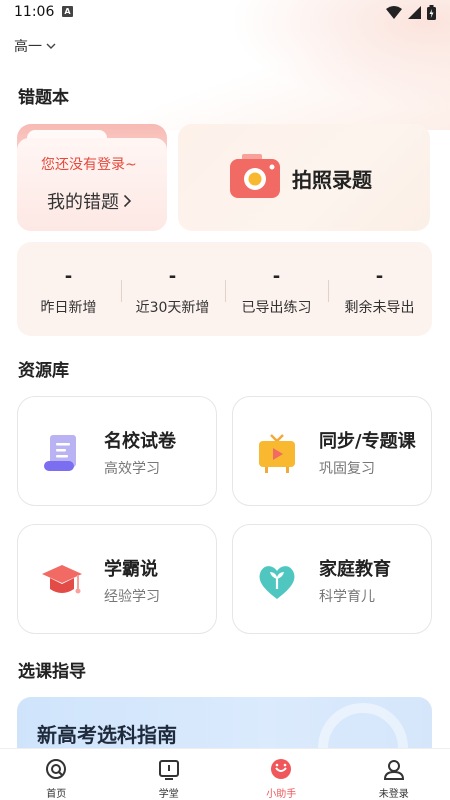 Image resolution: width=450 pixels, height=800 pixels. I want to click on my-wrong-questions-link: 我的错题, so click(89, 201).